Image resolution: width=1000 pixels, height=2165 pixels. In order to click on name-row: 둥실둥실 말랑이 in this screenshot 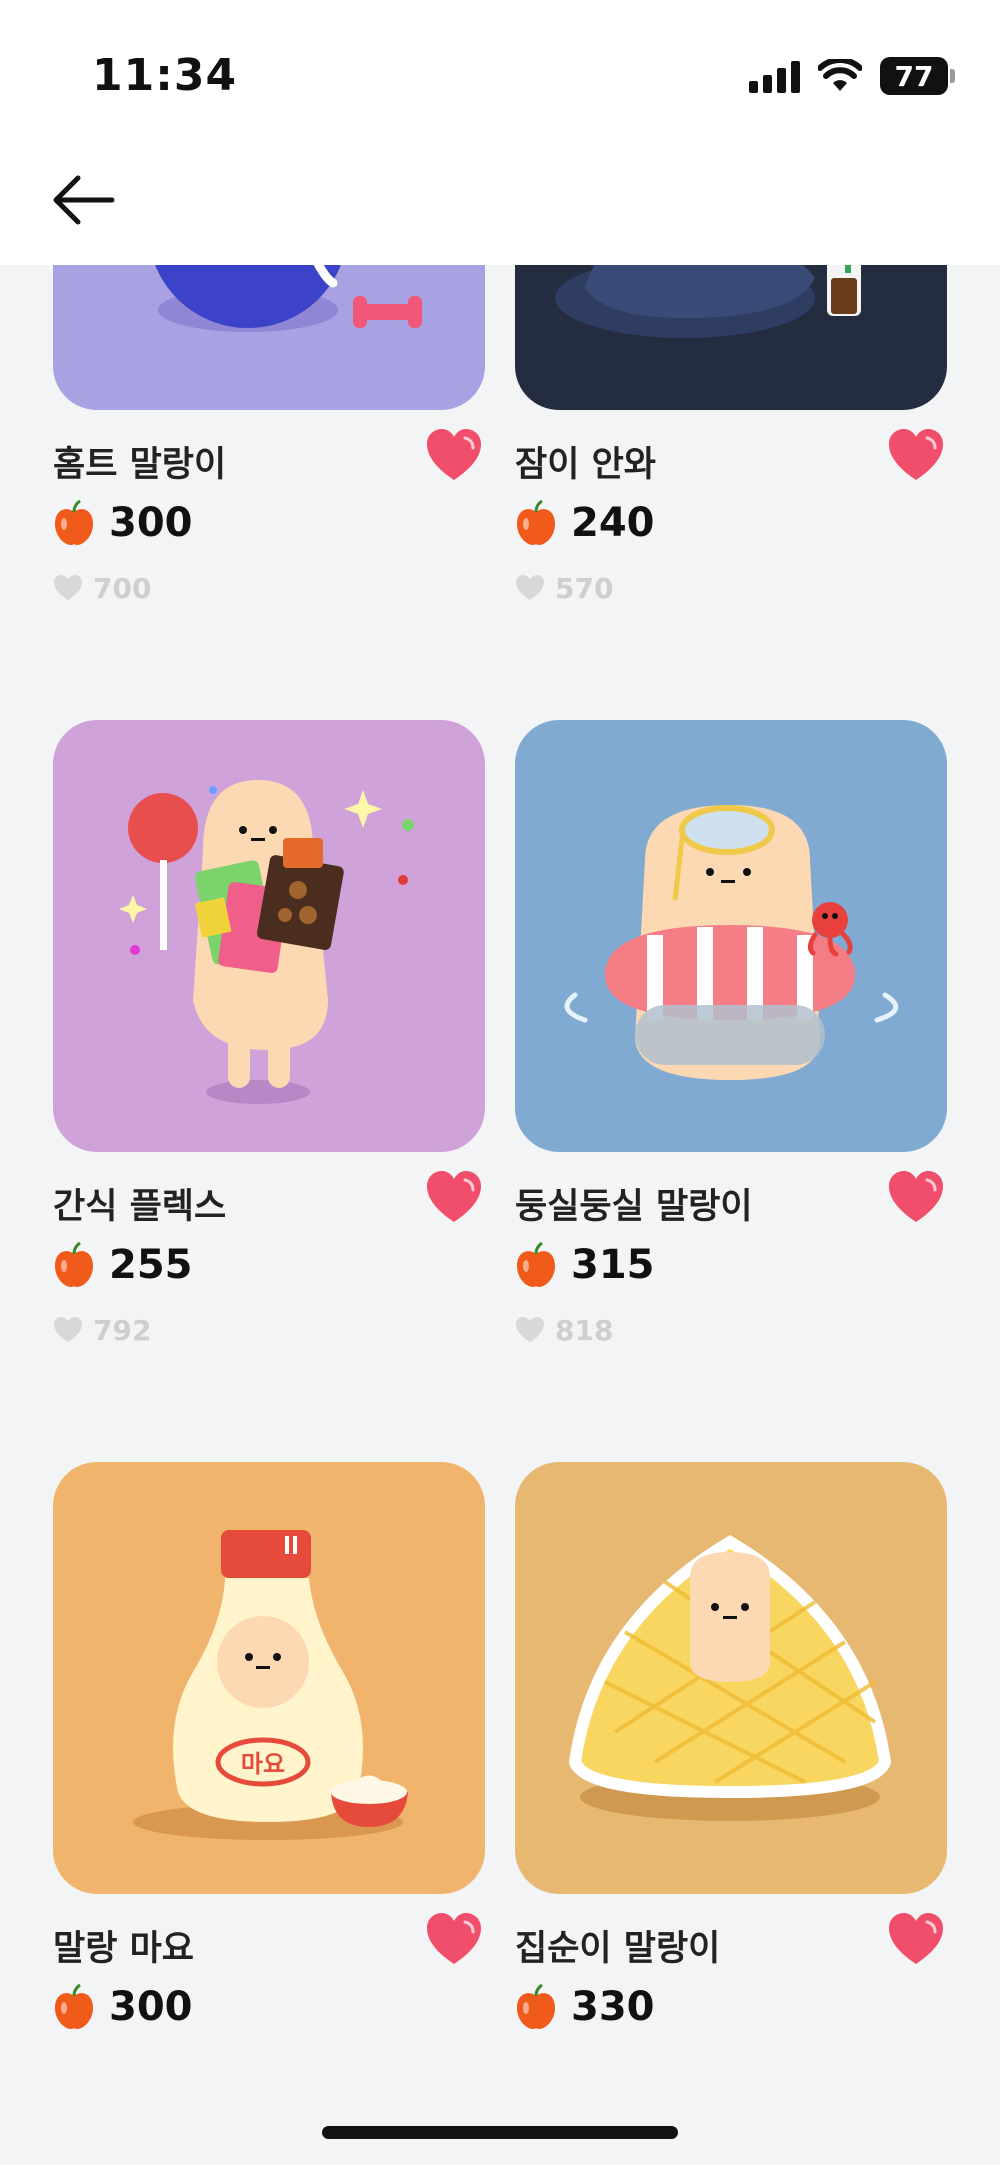, I will do `click(731, 1200)`.